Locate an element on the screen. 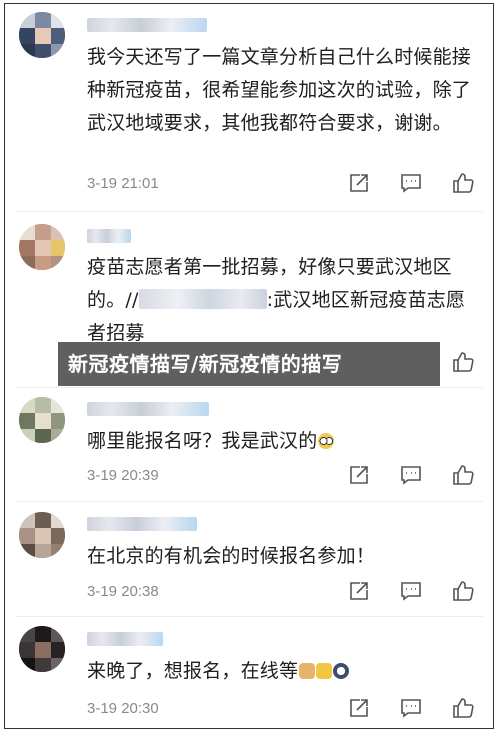 This screenshot has height=734, width=500. comment-text: 来晚了，想报名，在线等 is located at coordinates (285, 671).